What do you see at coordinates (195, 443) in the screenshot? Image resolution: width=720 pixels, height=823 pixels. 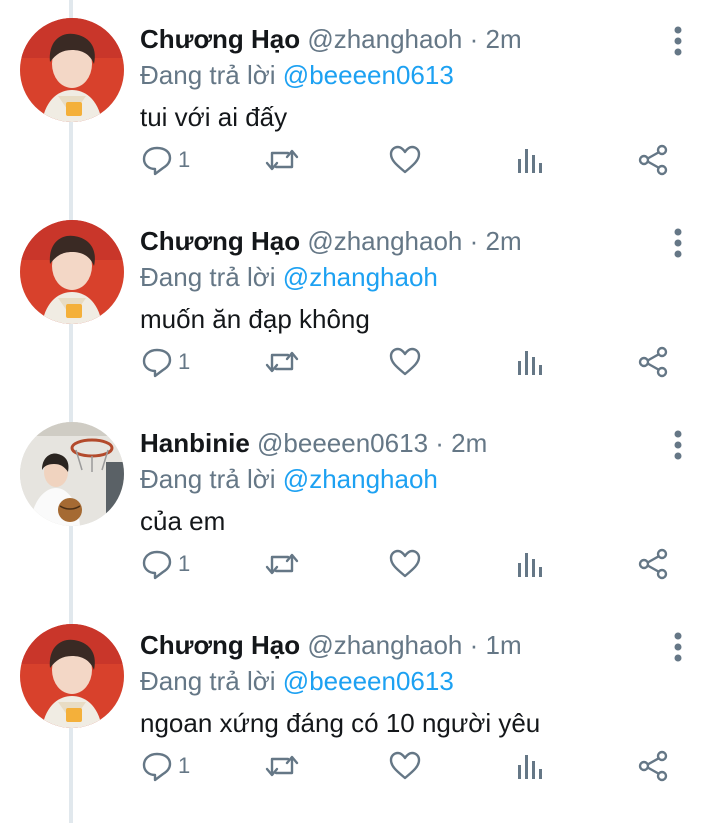 I see `display-name: Hanbinie` at bounding box center [195, 443].